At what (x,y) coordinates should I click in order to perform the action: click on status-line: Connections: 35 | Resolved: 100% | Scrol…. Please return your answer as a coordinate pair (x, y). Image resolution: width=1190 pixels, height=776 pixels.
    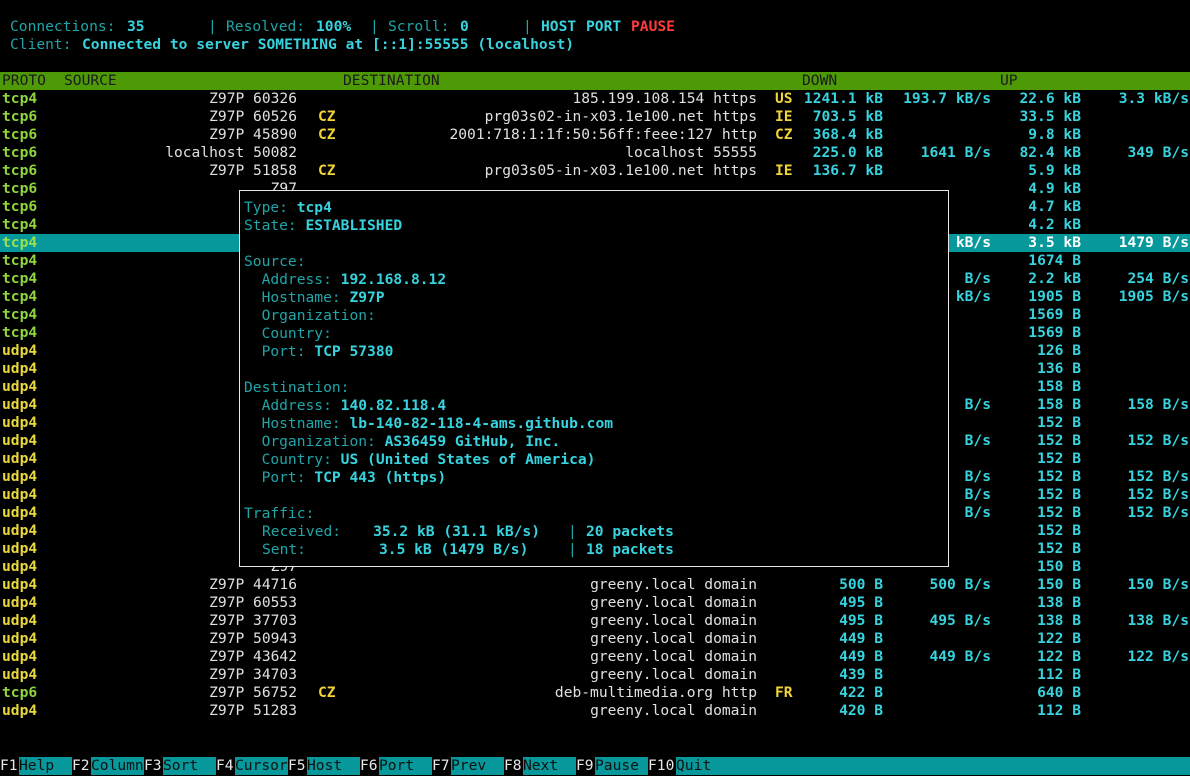
    Looking at the image, I should click on (595, 27).